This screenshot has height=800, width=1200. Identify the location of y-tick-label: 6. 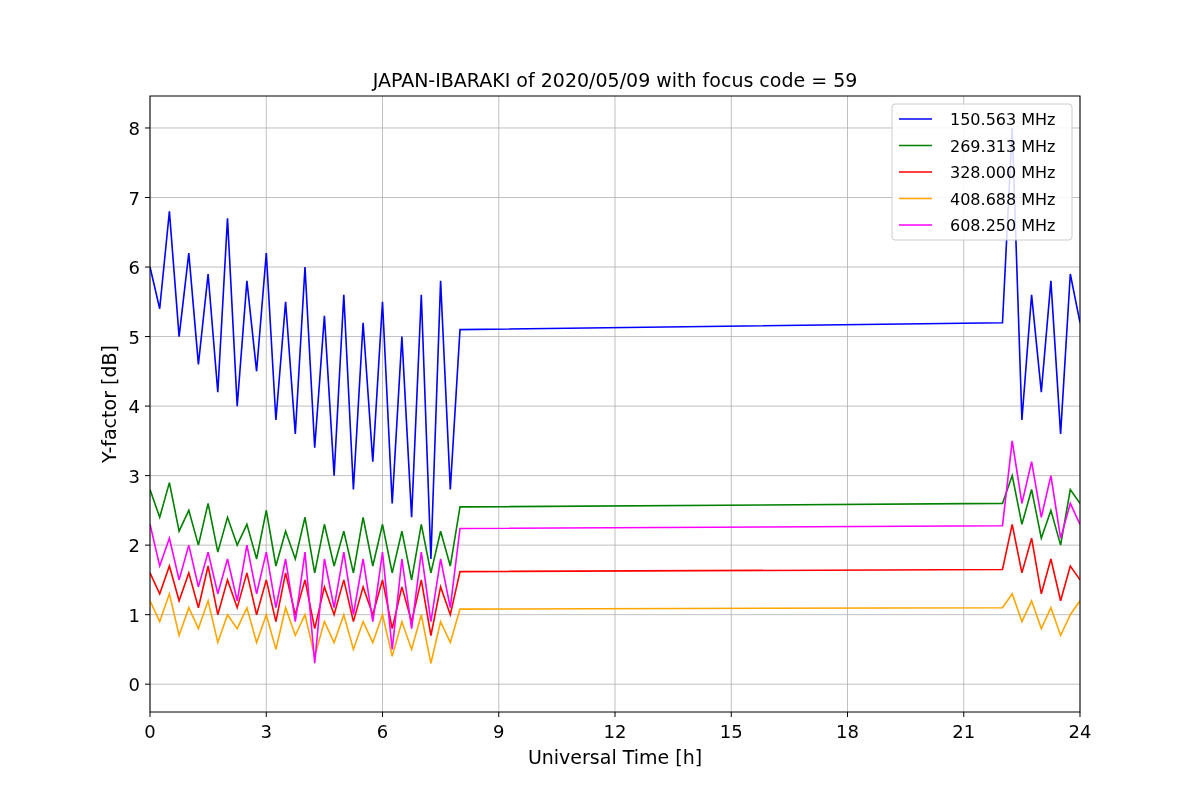
(134, 268).